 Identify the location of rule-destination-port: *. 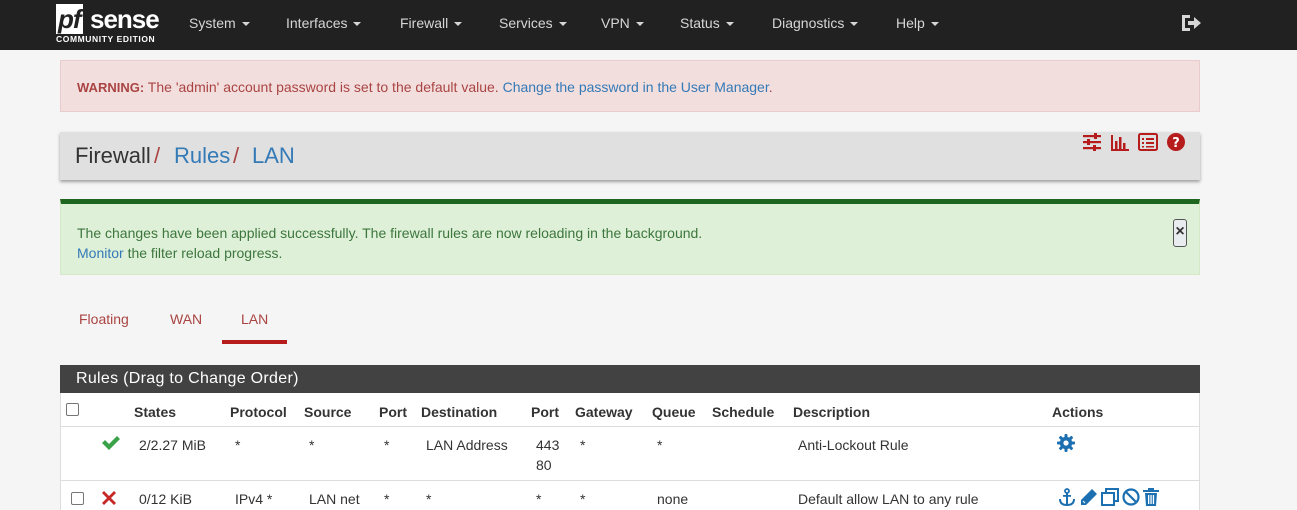
(539, 499).